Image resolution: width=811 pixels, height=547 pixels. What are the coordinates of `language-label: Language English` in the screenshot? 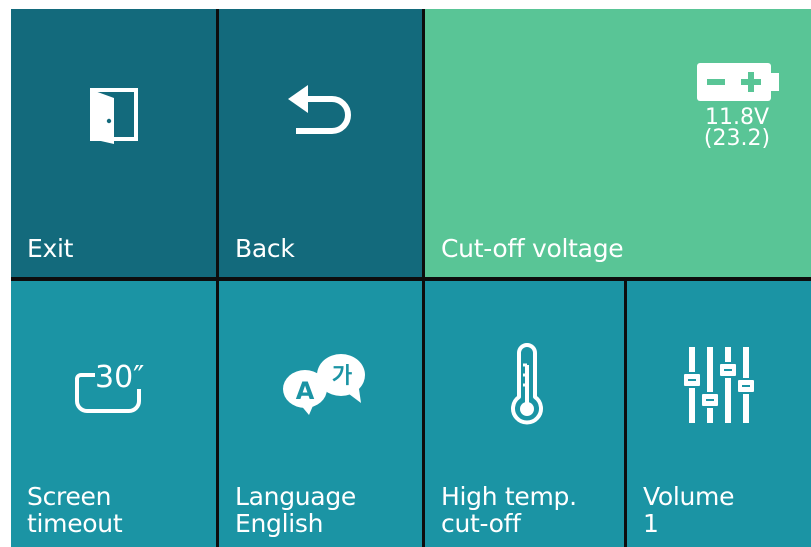 It's located at (295, 510).